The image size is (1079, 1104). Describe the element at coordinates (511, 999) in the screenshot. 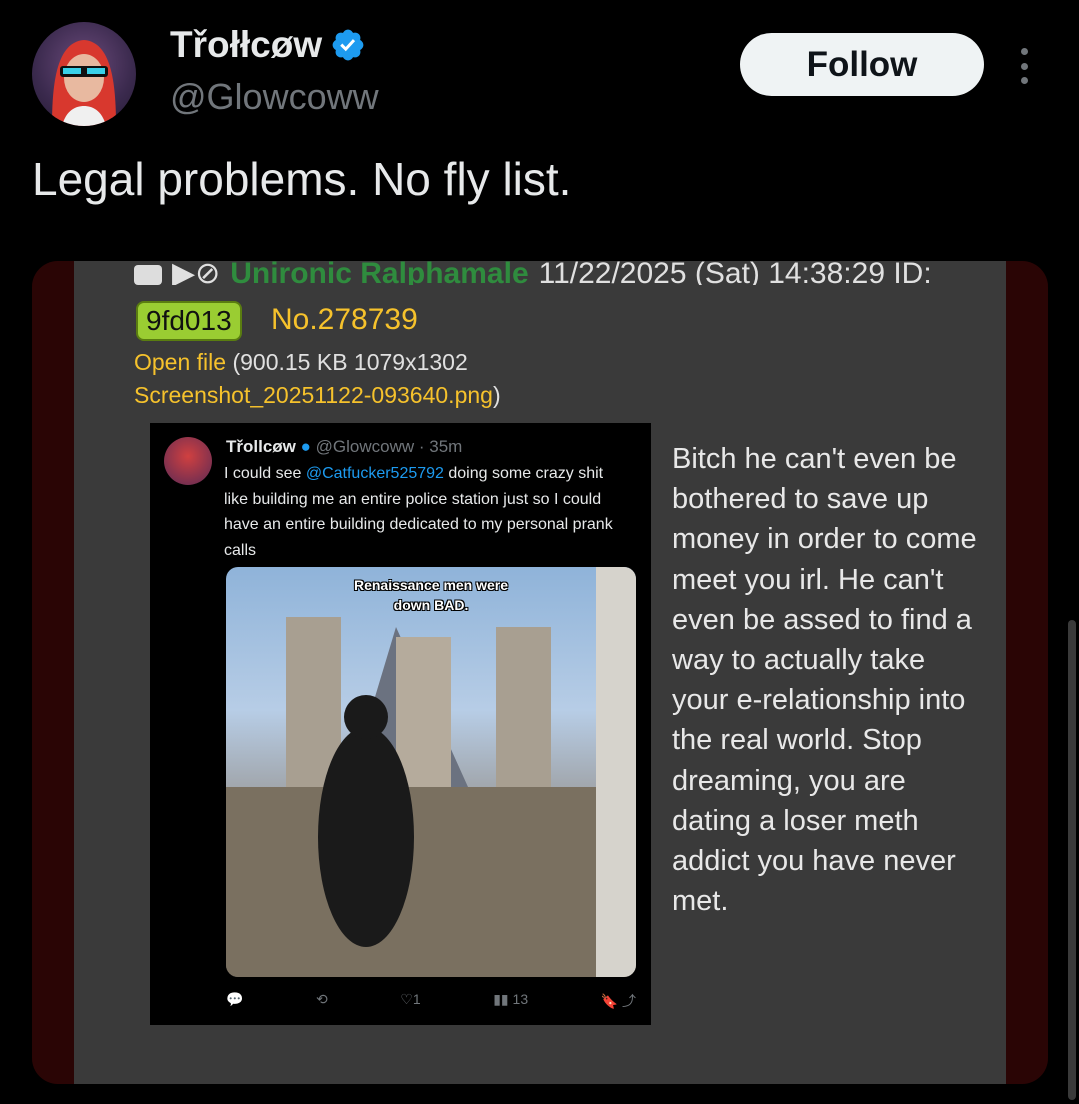

I see `embedded-views: ▮▮ 13` at that location.